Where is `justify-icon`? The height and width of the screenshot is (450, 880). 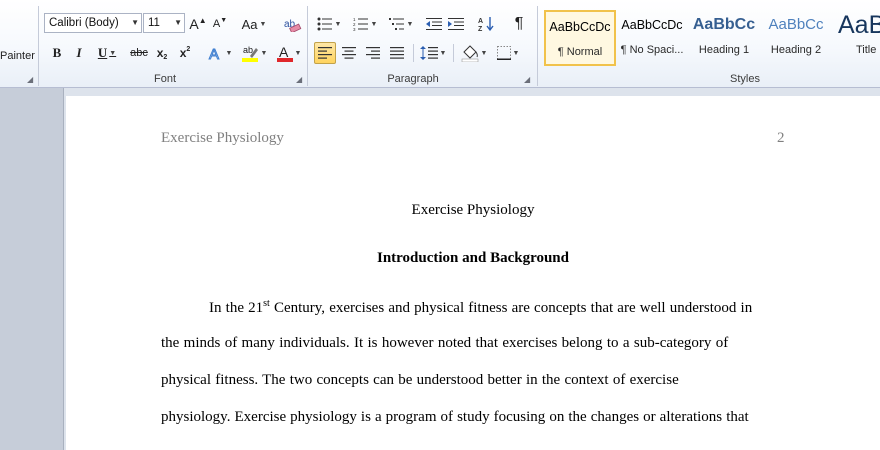
justify-icon is located at coordinates (397, 53).